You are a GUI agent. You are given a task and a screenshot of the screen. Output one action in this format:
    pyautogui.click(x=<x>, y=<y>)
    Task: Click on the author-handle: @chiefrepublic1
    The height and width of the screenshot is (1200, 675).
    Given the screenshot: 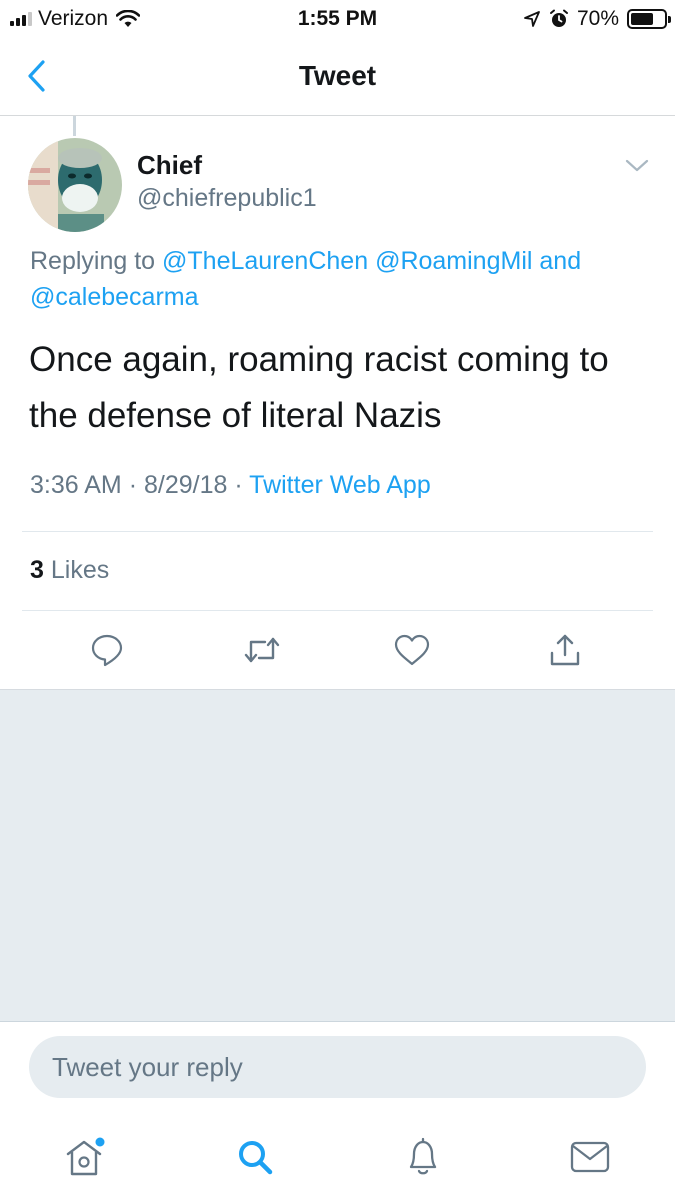 What is the action you would take?
    pyautogui.click(x=227, y=198)
    